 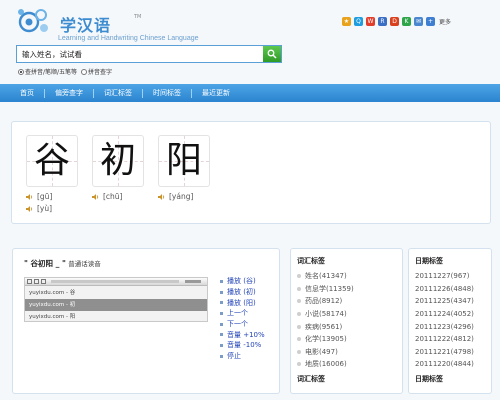 I want to click on date-tag-item: 20111225(4347), so click(x=444, y=301).